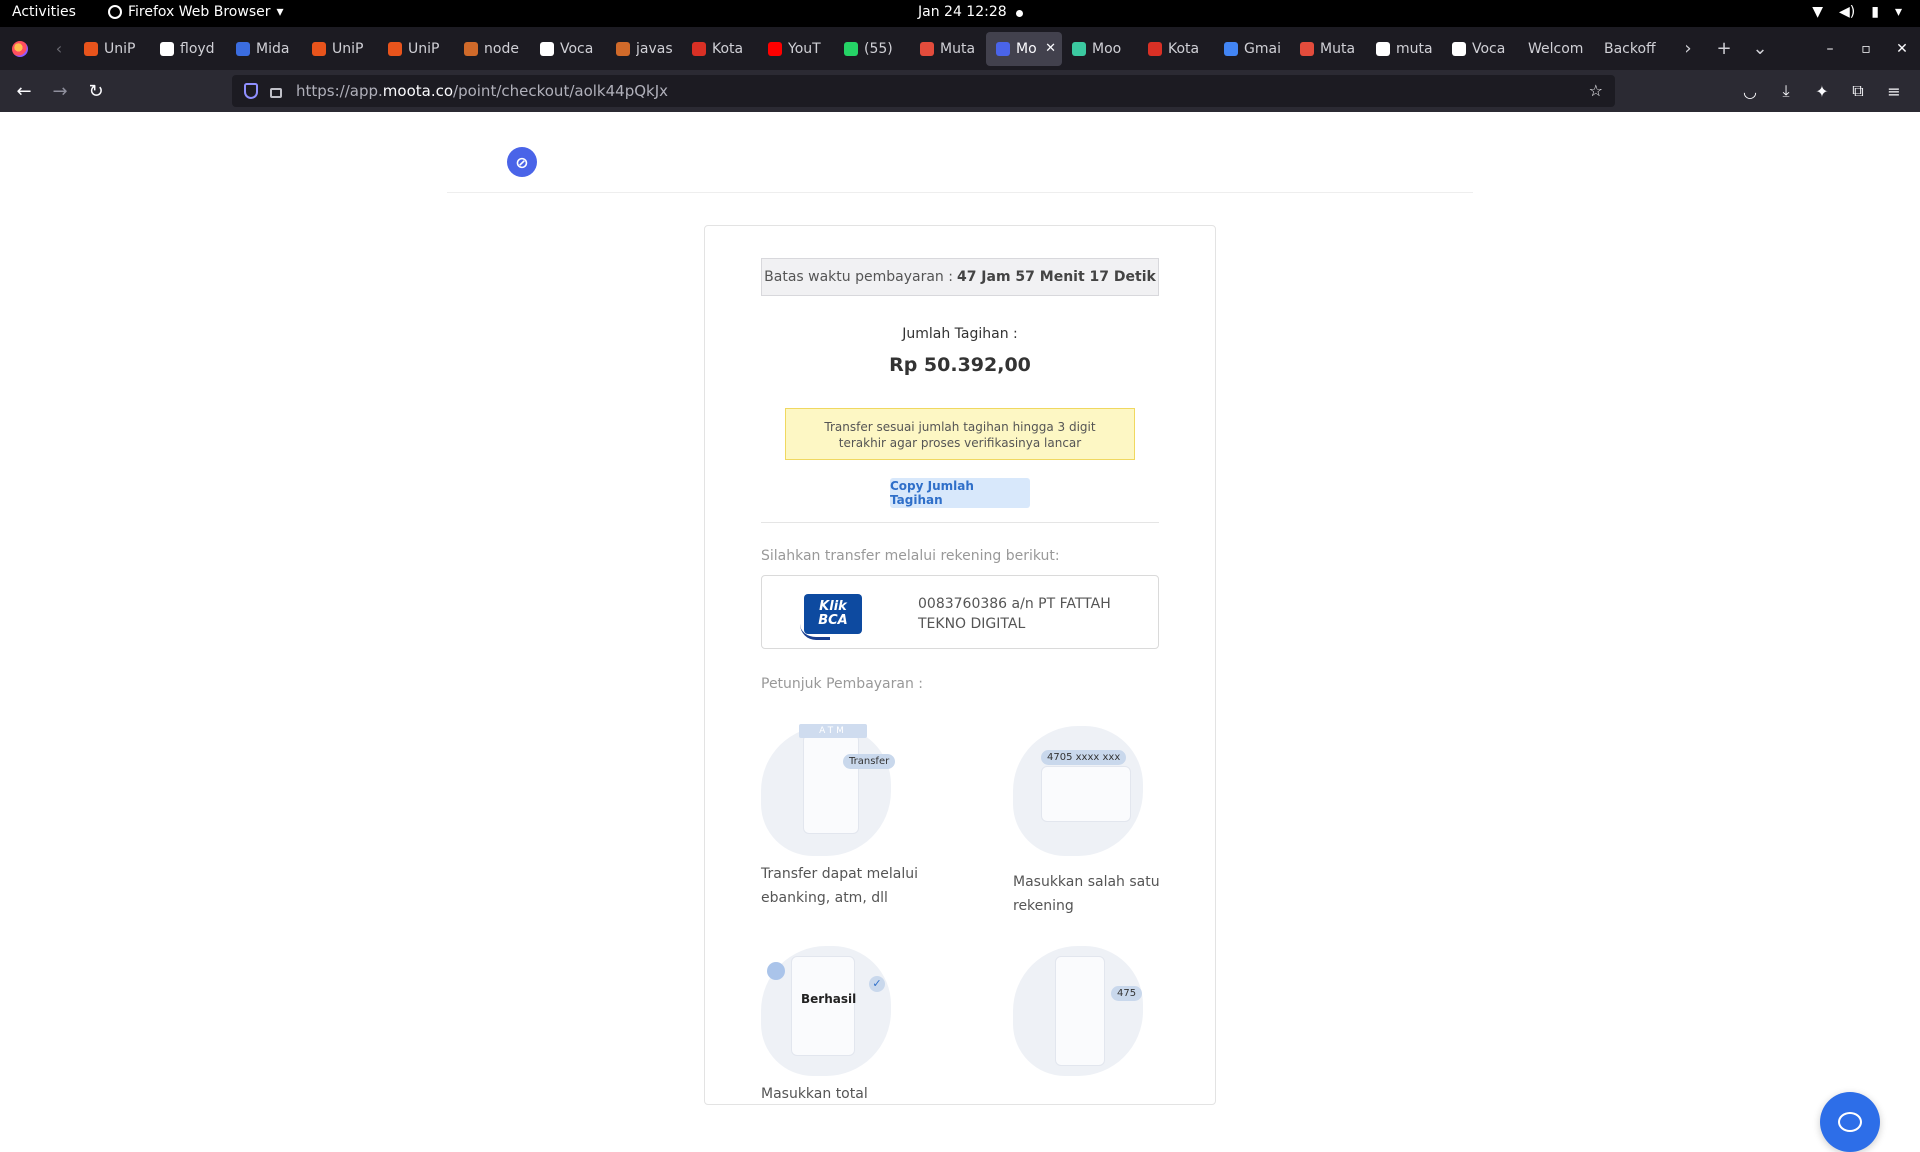  Describe the element at coordinates (831, 617) in the screenshot. I see `klikbca-logo: Klik BCA` at that location.